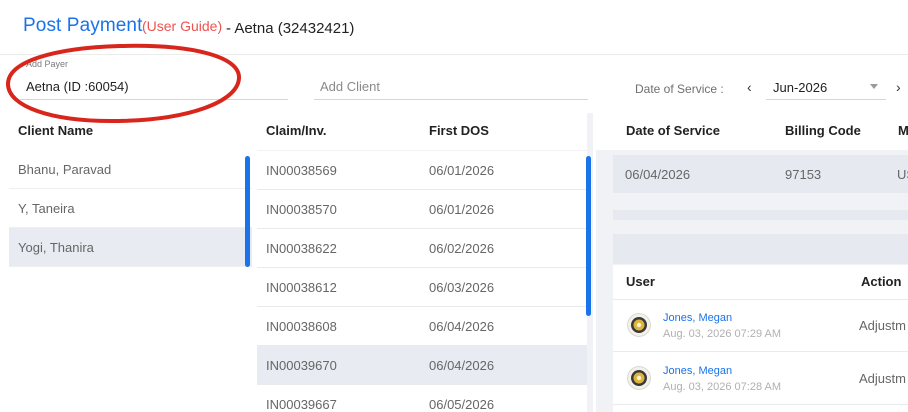  Describe the element at coordinates (301, 170) in the screenshot. I see `claim-id: IN00038569` at that location.